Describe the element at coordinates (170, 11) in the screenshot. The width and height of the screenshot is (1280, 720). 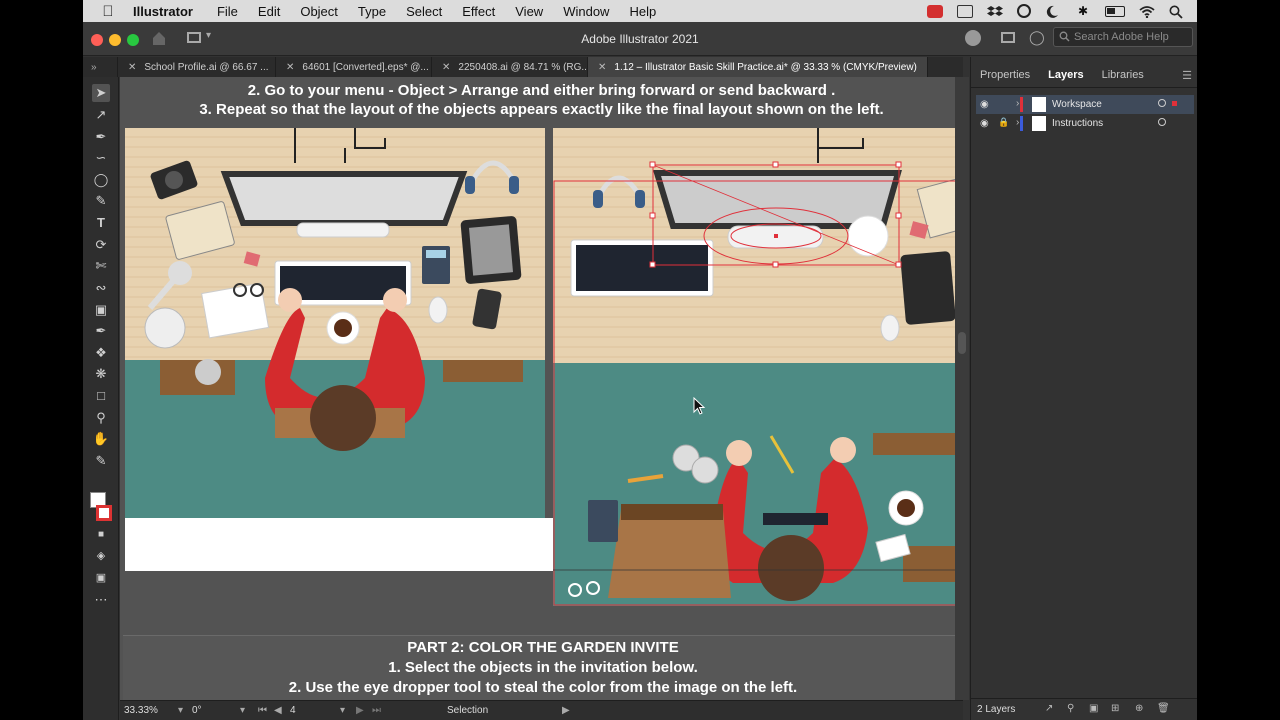
I see `menu-app-name: Illustrator` at that location.